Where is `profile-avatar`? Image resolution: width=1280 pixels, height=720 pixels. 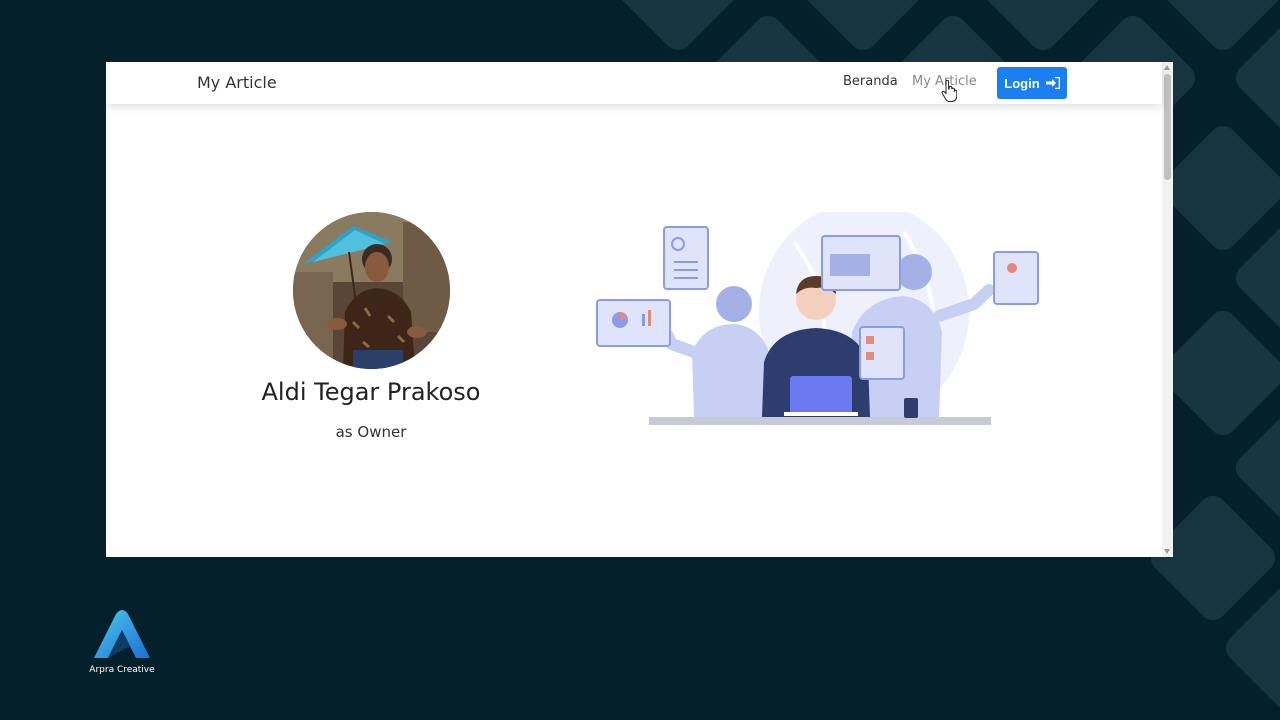
profile-avatar is located at coordinates (371, 290).